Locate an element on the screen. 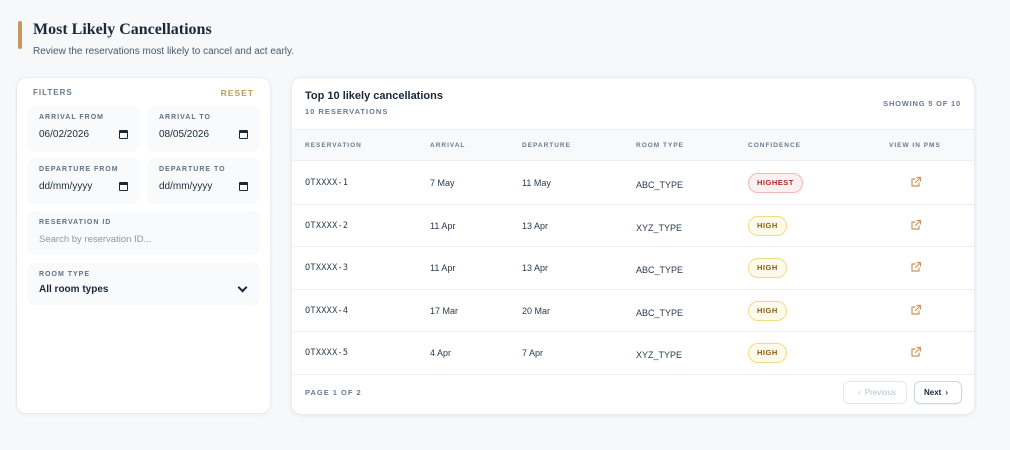  reservation-cell: OTXXXX-4 is located at coordinates (327, 310).